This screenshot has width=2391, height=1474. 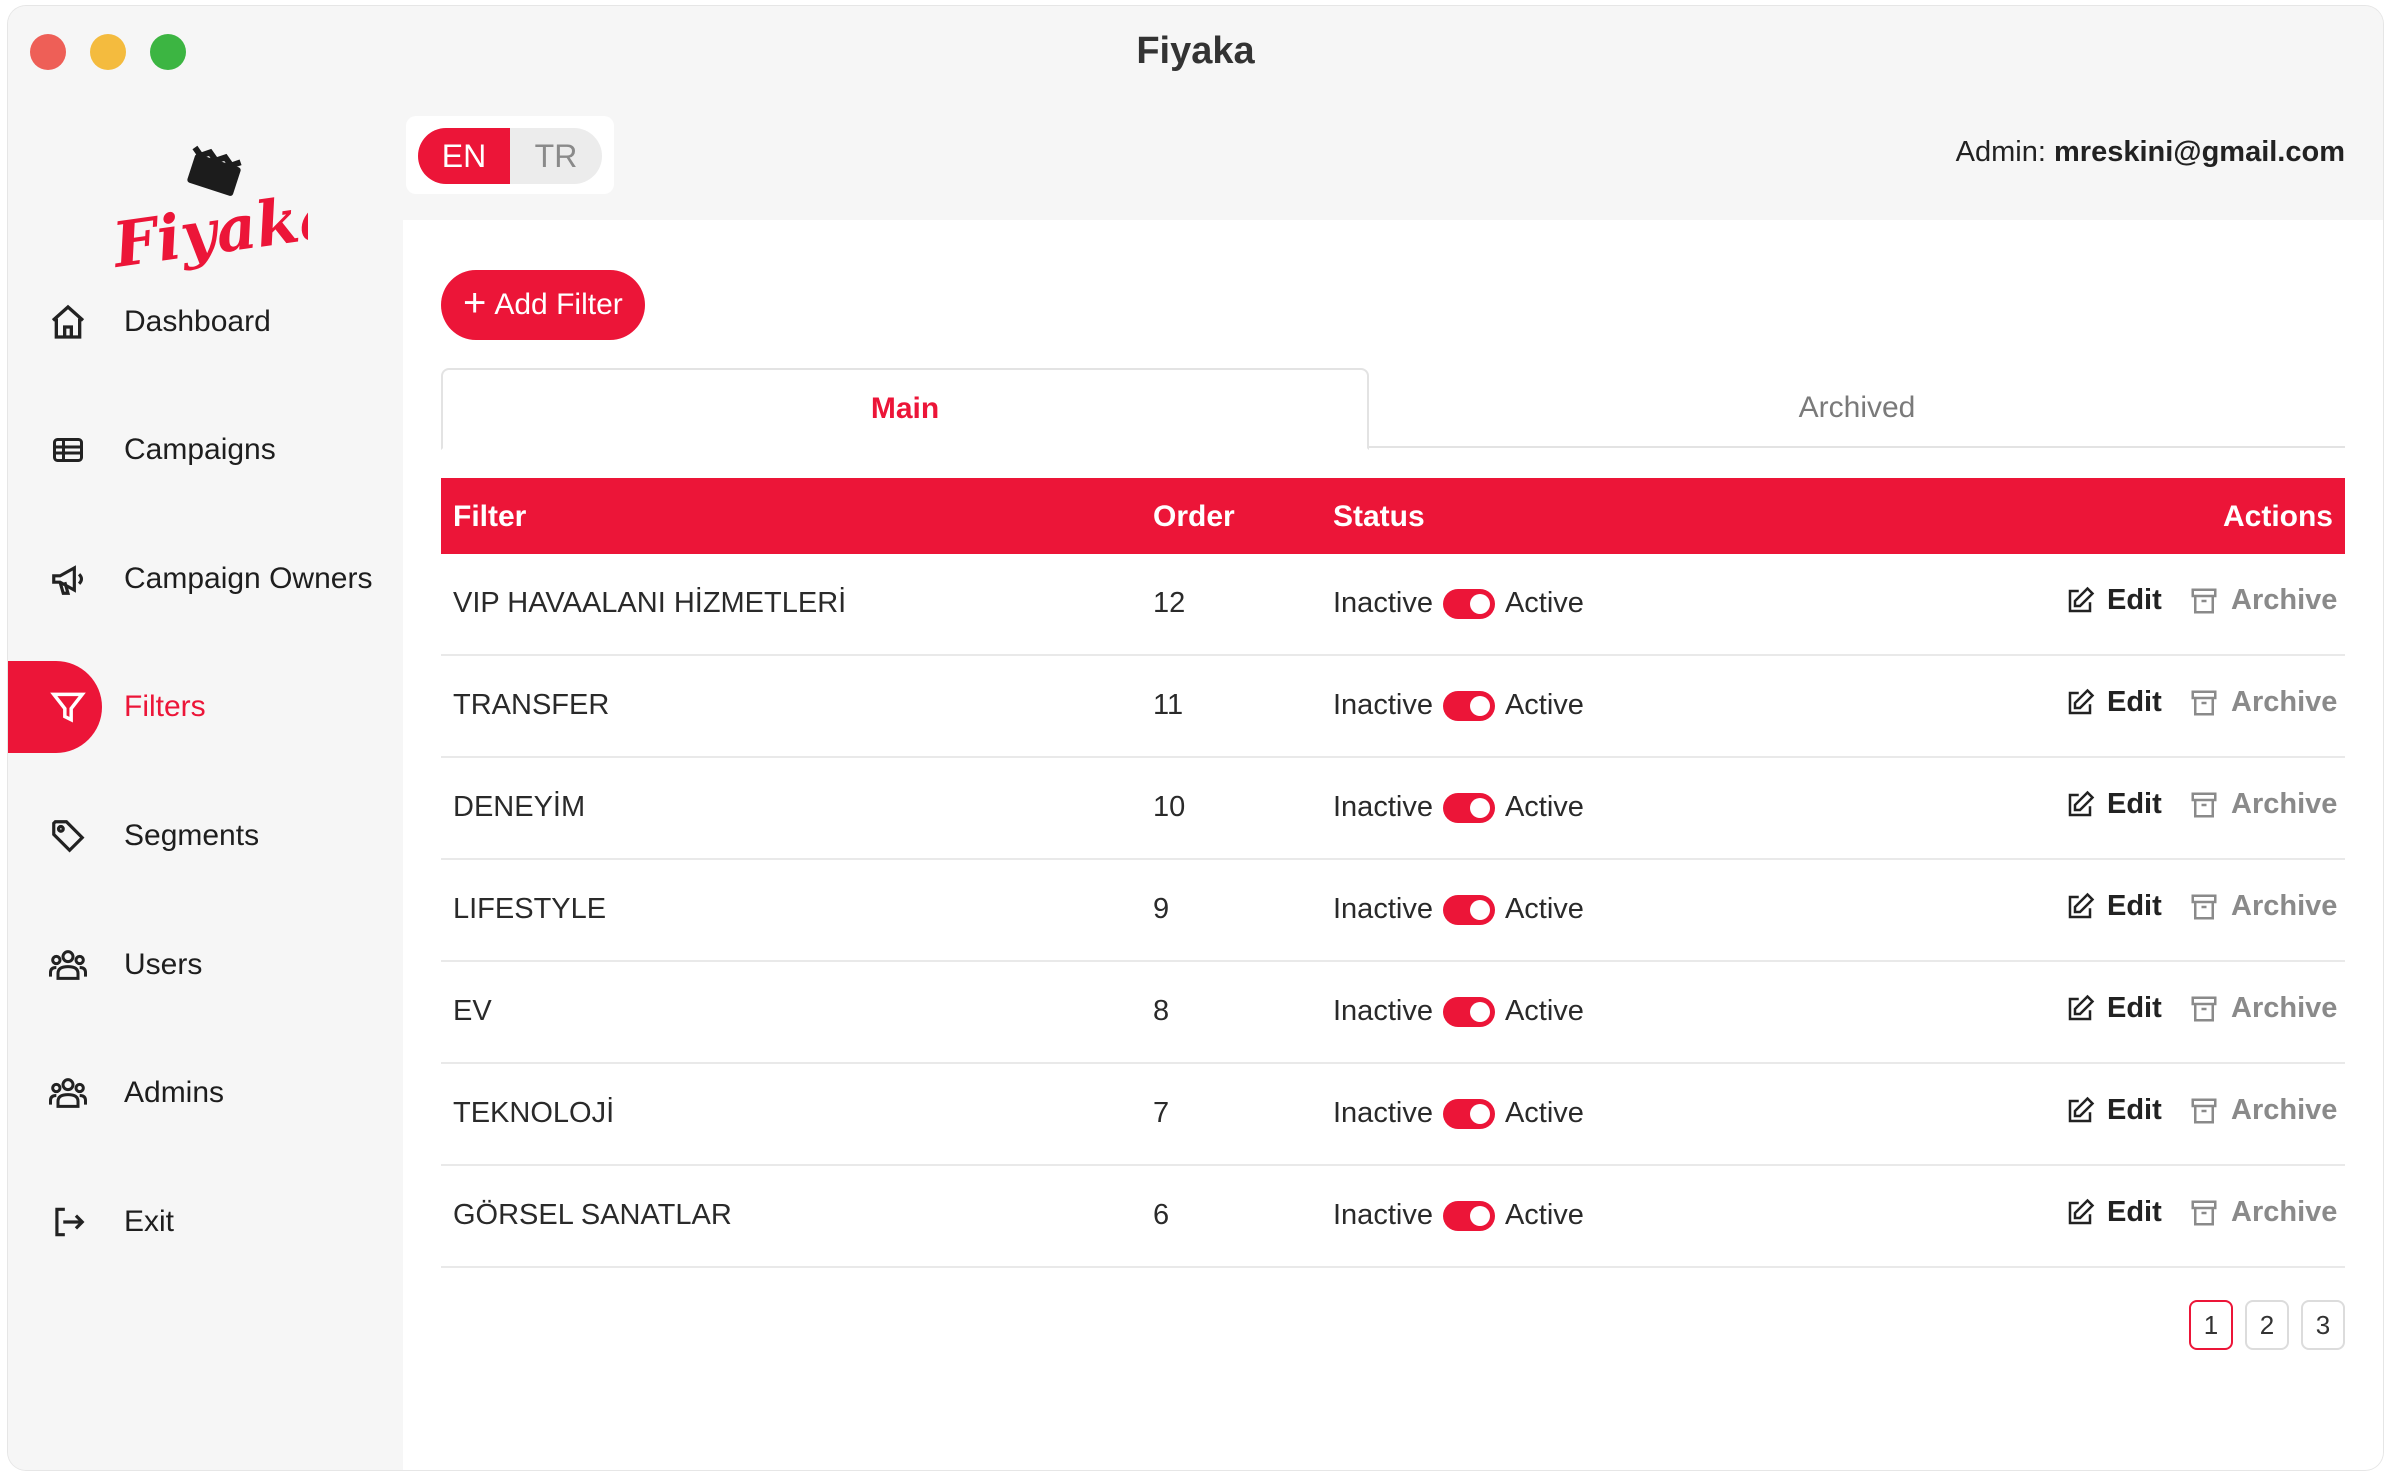 I want to click on filter-order: 7, so click(x=1161, y=1113).